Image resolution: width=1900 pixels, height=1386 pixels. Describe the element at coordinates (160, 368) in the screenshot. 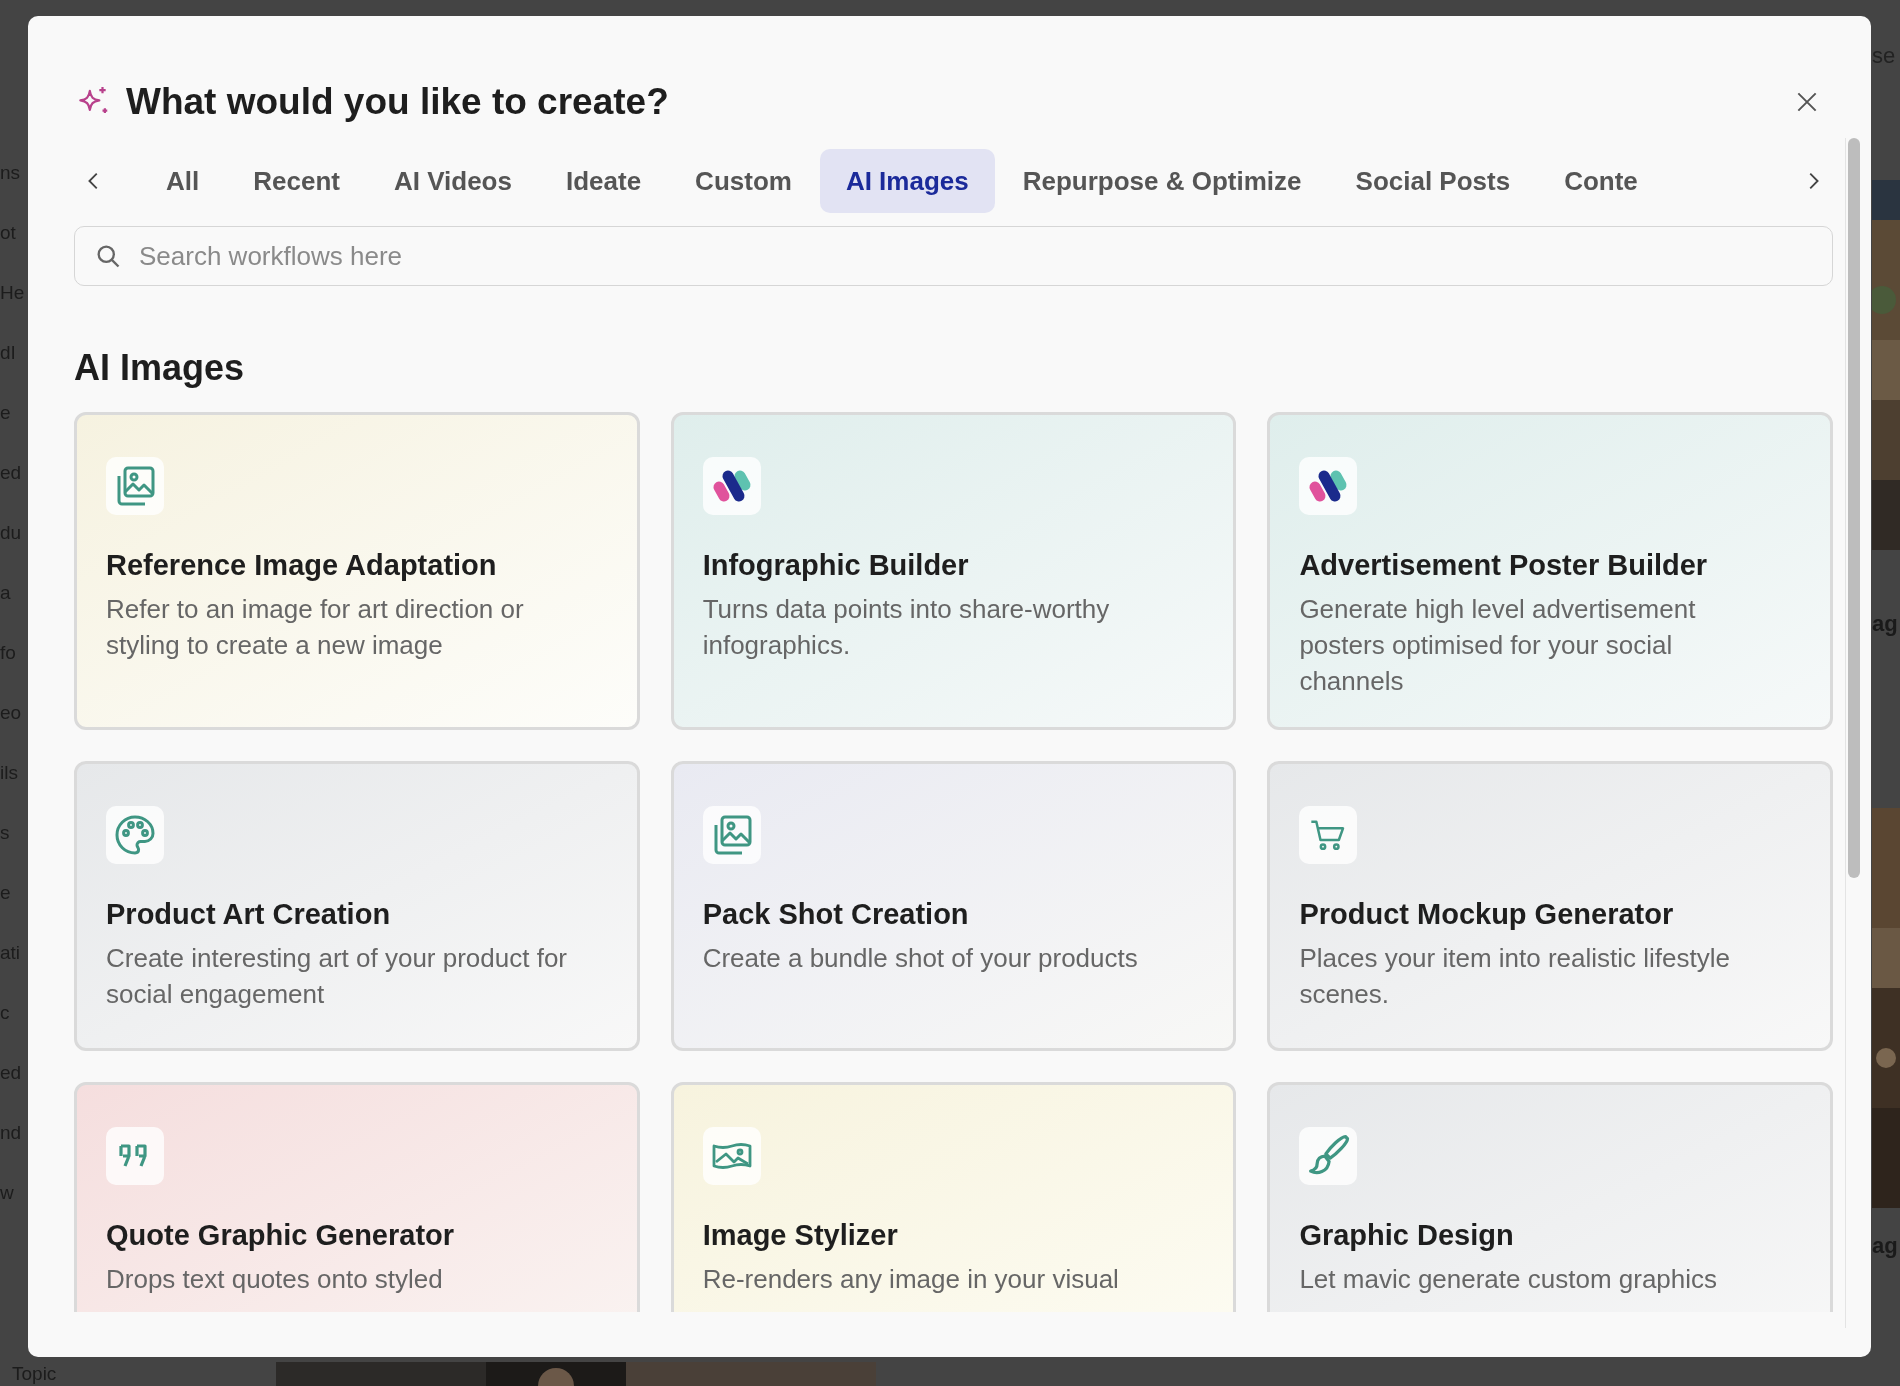

I see `section-title: AI Images` at that location.